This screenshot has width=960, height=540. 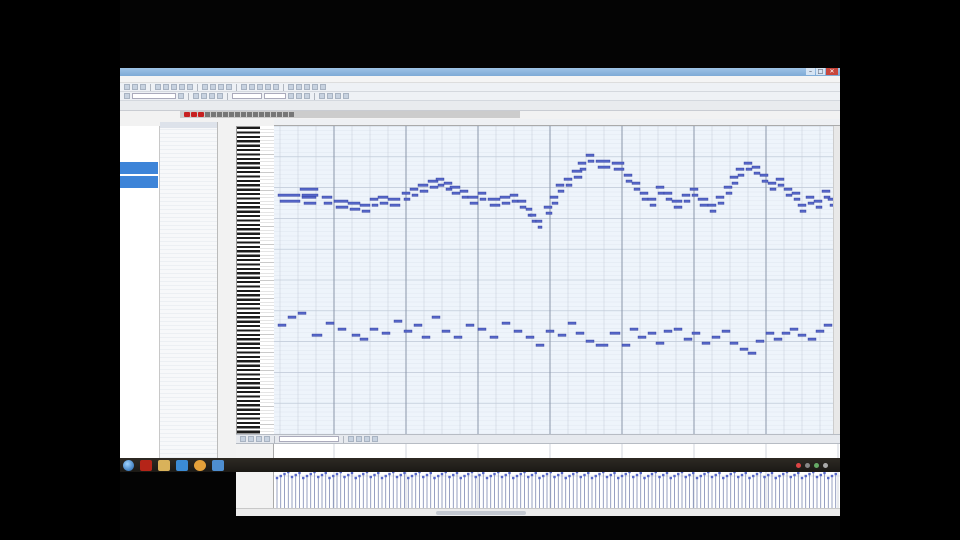 I want to click on browser-icon, so click(x=182, y=465).